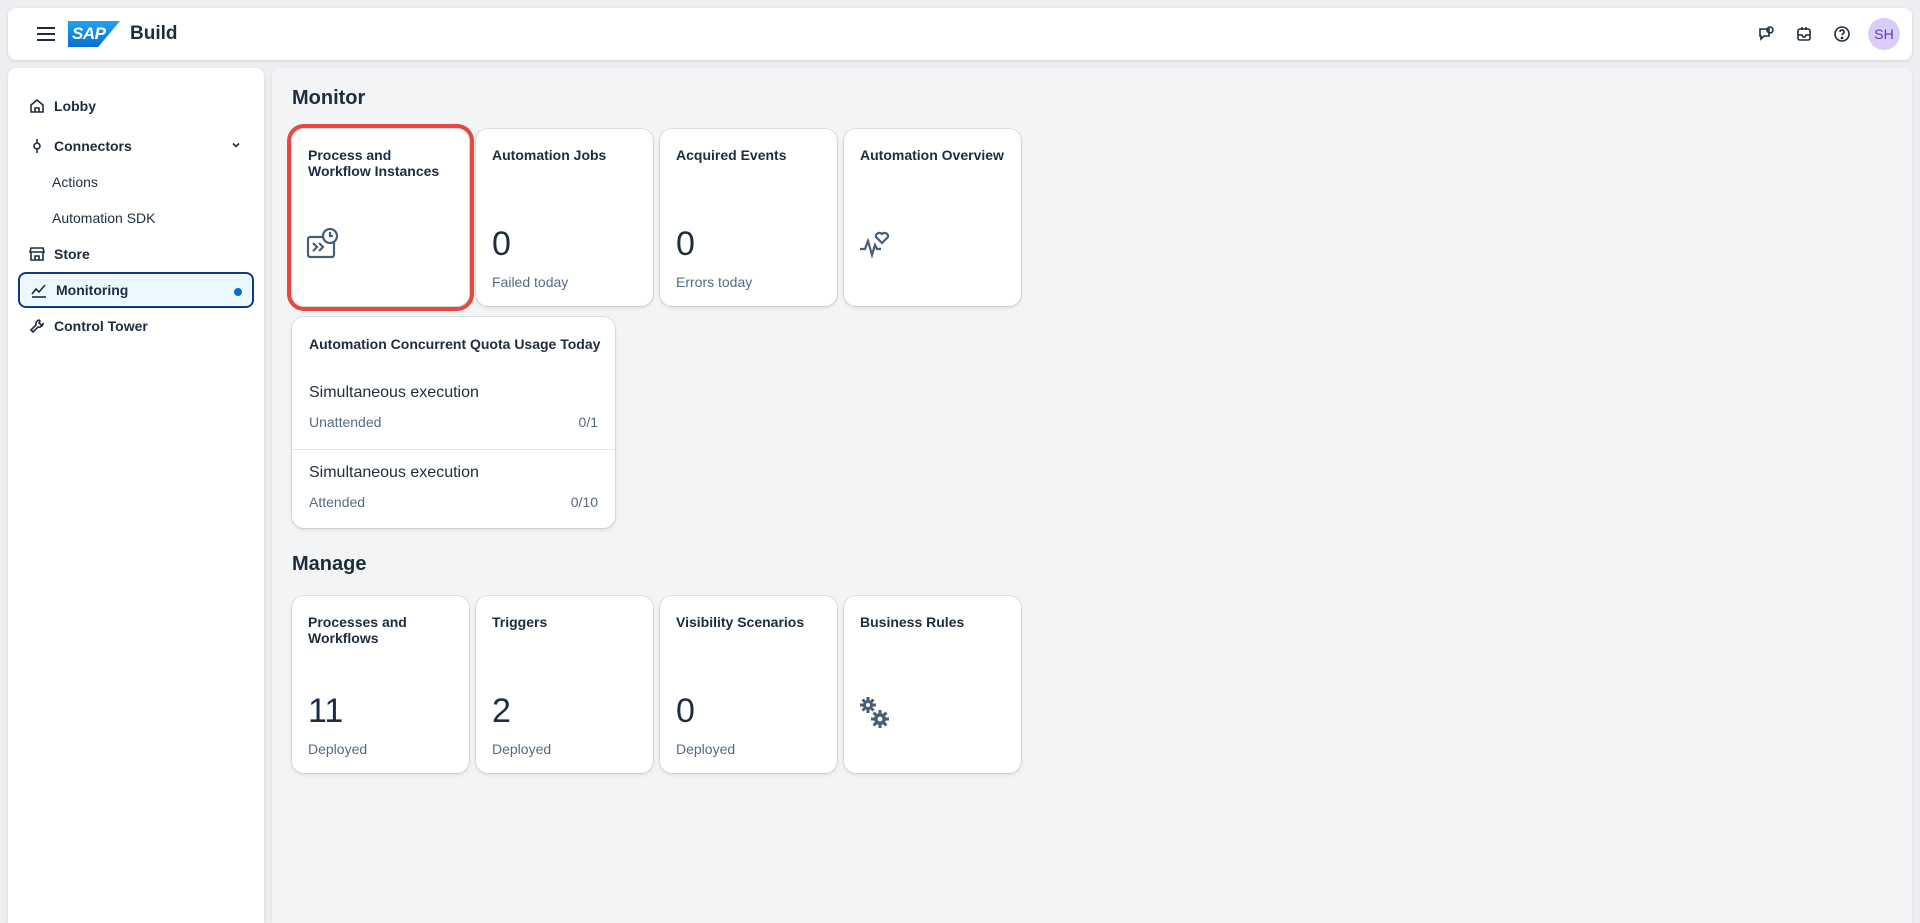 This screenshot has height=923, width=1920. Describe the element at coordinates (748, 217) in the screenshot. I see `tile-acquired-events: Acquired Events 0 Errors today` at that location.